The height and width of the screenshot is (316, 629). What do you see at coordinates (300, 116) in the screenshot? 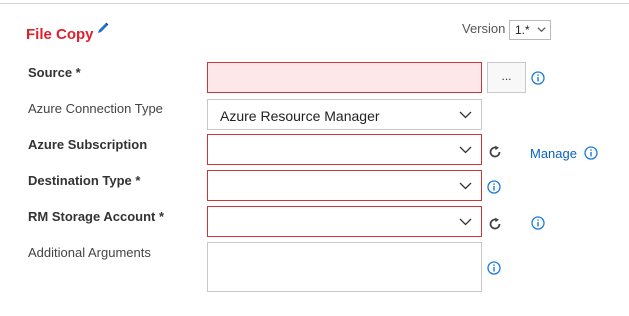
I see `connection-type-value: Azure Resource Manager` at bounding box center [300, 116].